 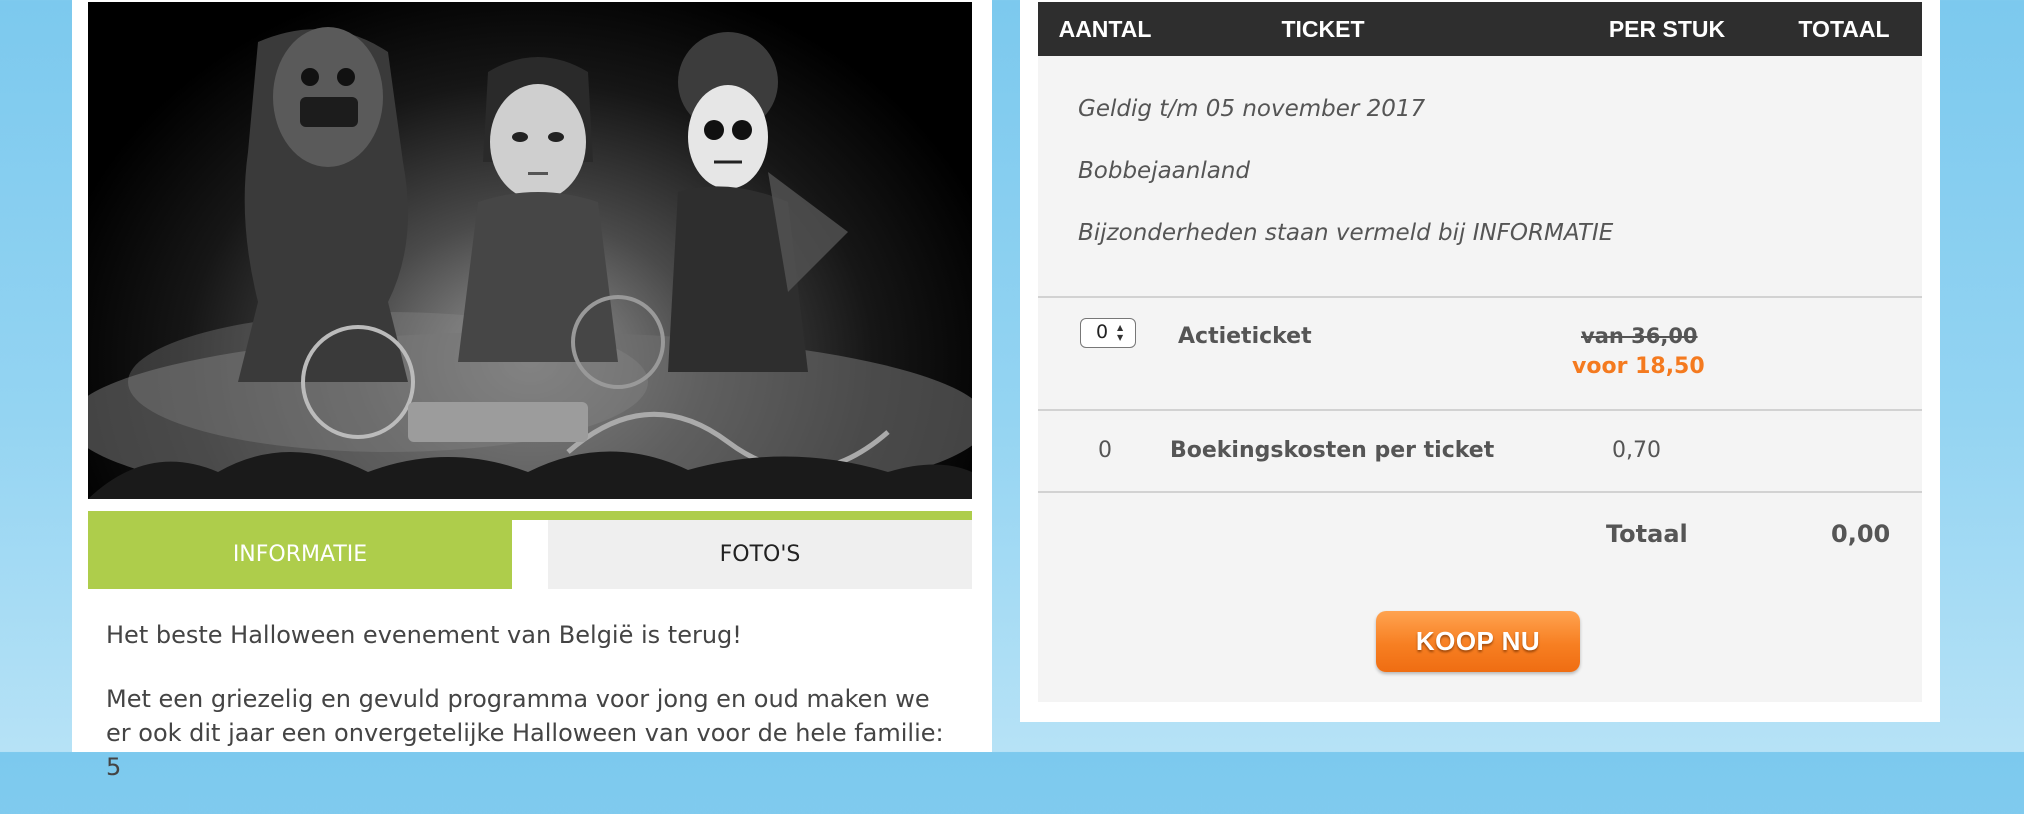 I want to click on table-header: AANTAL TICKET PER STUK TOTAAL, so click(x=1480, y=29).